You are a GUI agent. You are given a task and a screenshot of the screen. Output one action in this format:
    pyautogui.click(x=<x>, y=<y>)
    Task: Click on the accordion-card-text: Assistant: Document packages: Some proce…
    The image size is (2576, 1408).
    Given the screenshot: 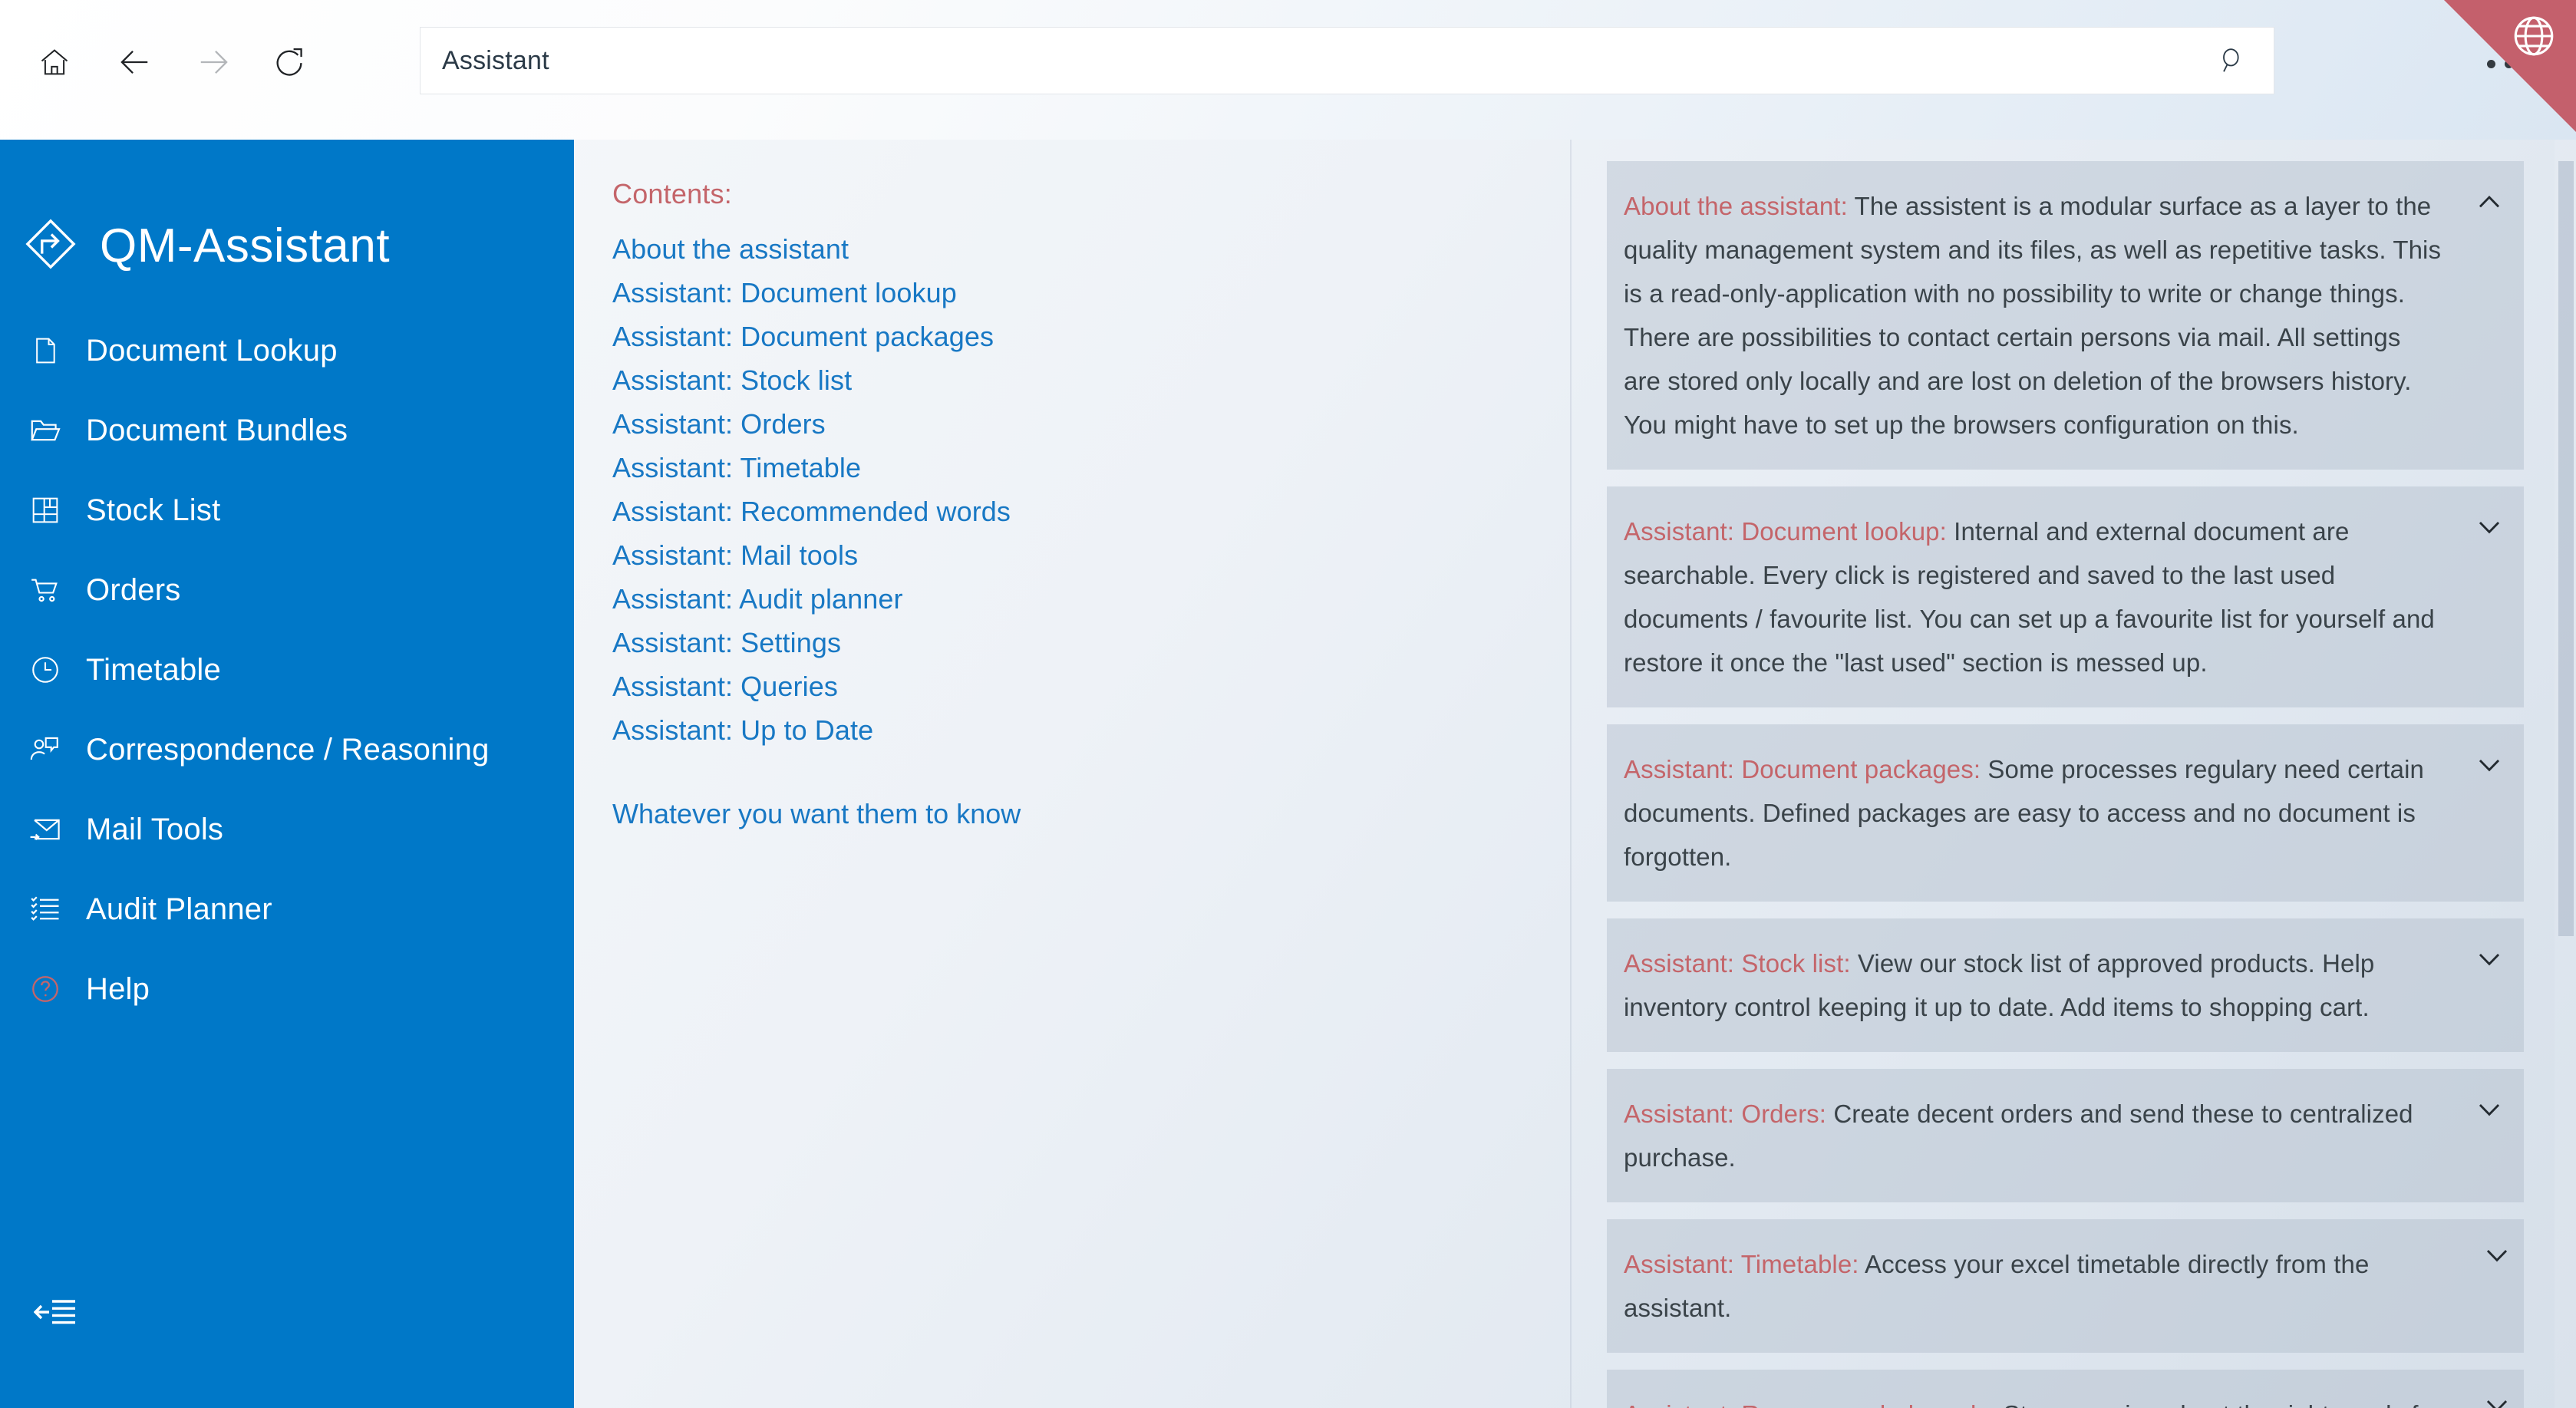 What is the action you would take?
    pyautogui.click(x=2034, y=813)
    